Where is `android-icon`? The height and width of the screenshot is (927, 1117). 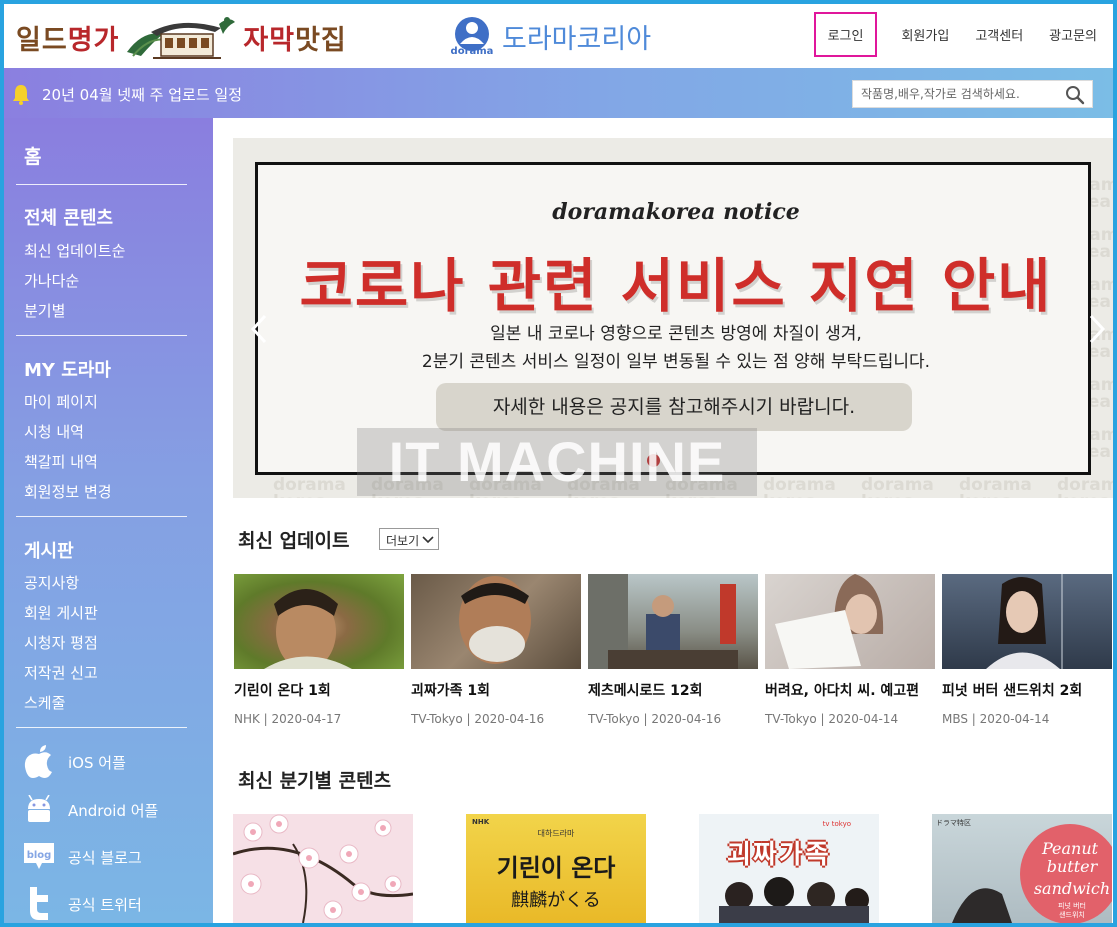 android-icon is located at coordinates (39, 810).